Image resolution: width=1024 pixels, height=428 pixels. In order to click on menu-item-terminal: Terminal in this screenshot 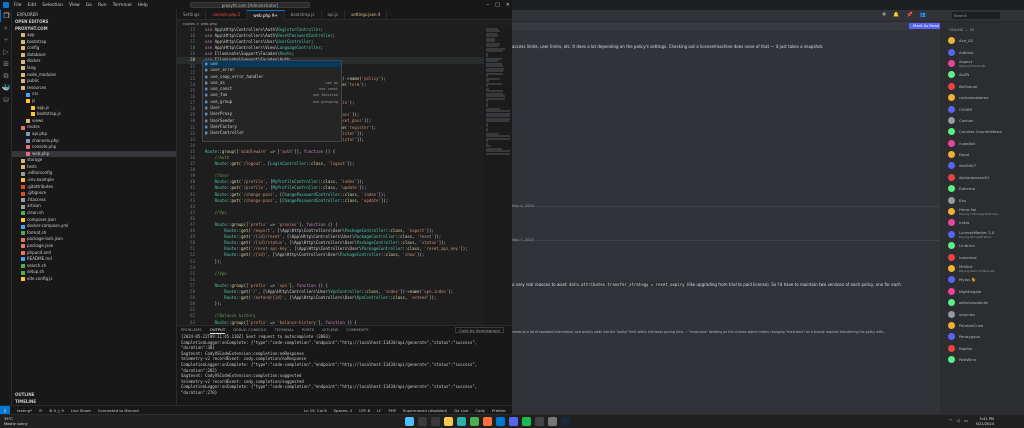, I will do `click(122, 5)`.